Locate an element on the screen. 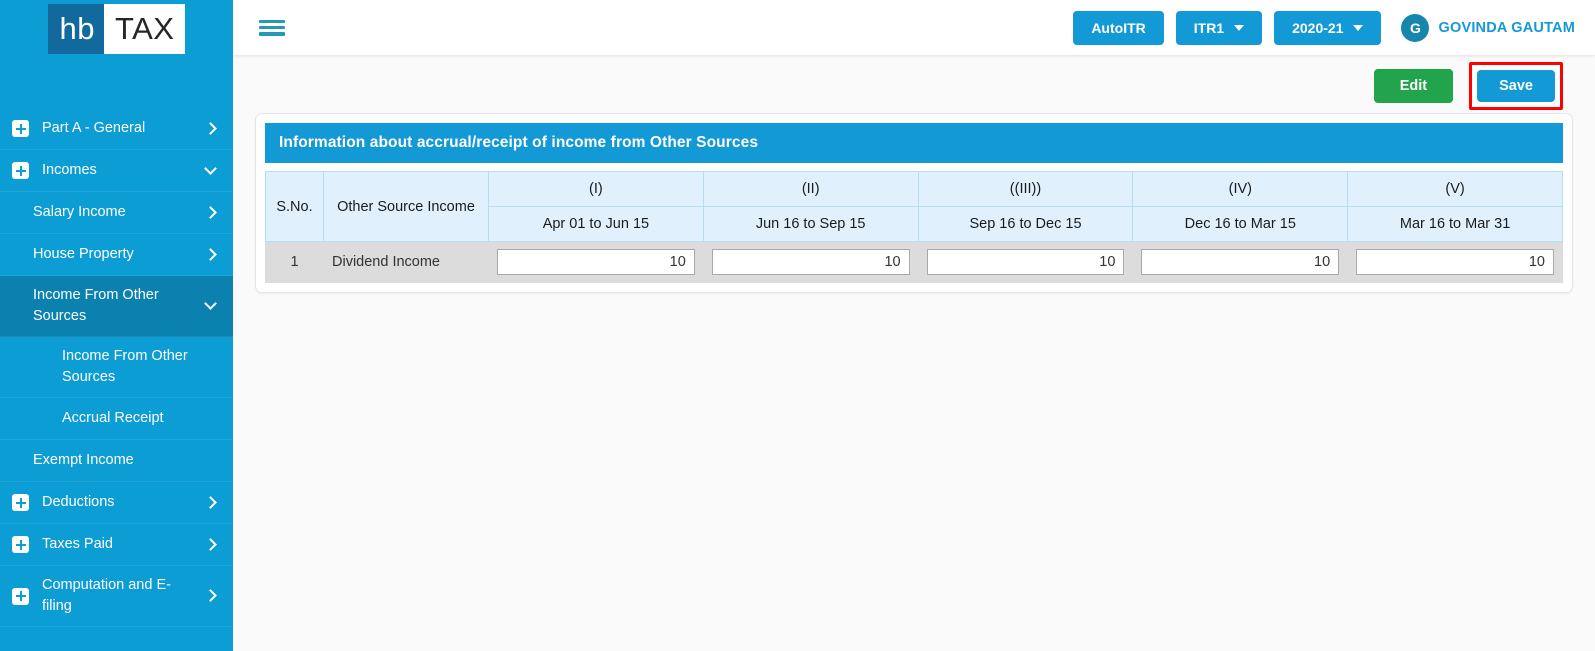 The image size is (1595, 651). sidebar-item-label: Incomes is located at coordinates (69, 169).